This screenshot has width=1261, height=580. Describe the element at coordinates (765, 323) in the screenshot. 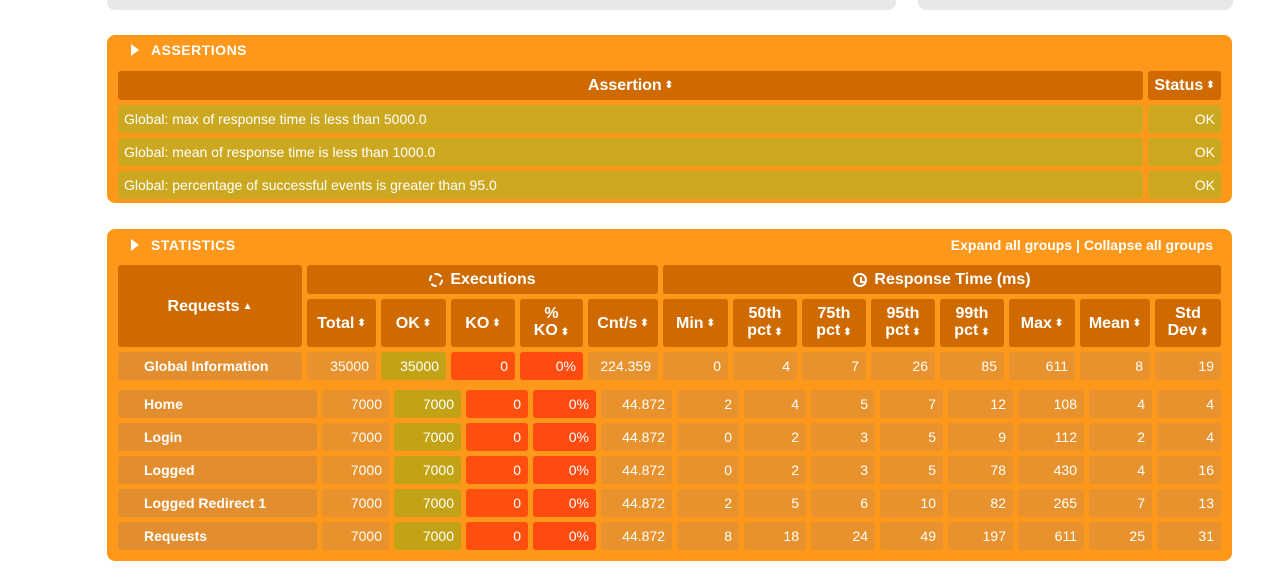

I see `p50-column-header: 50th pct ⬍` at that location.